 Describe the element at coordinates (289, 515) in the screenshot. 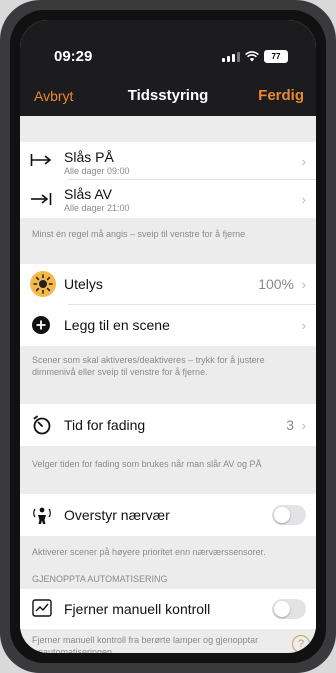

I see `presence-toggle` at that location.